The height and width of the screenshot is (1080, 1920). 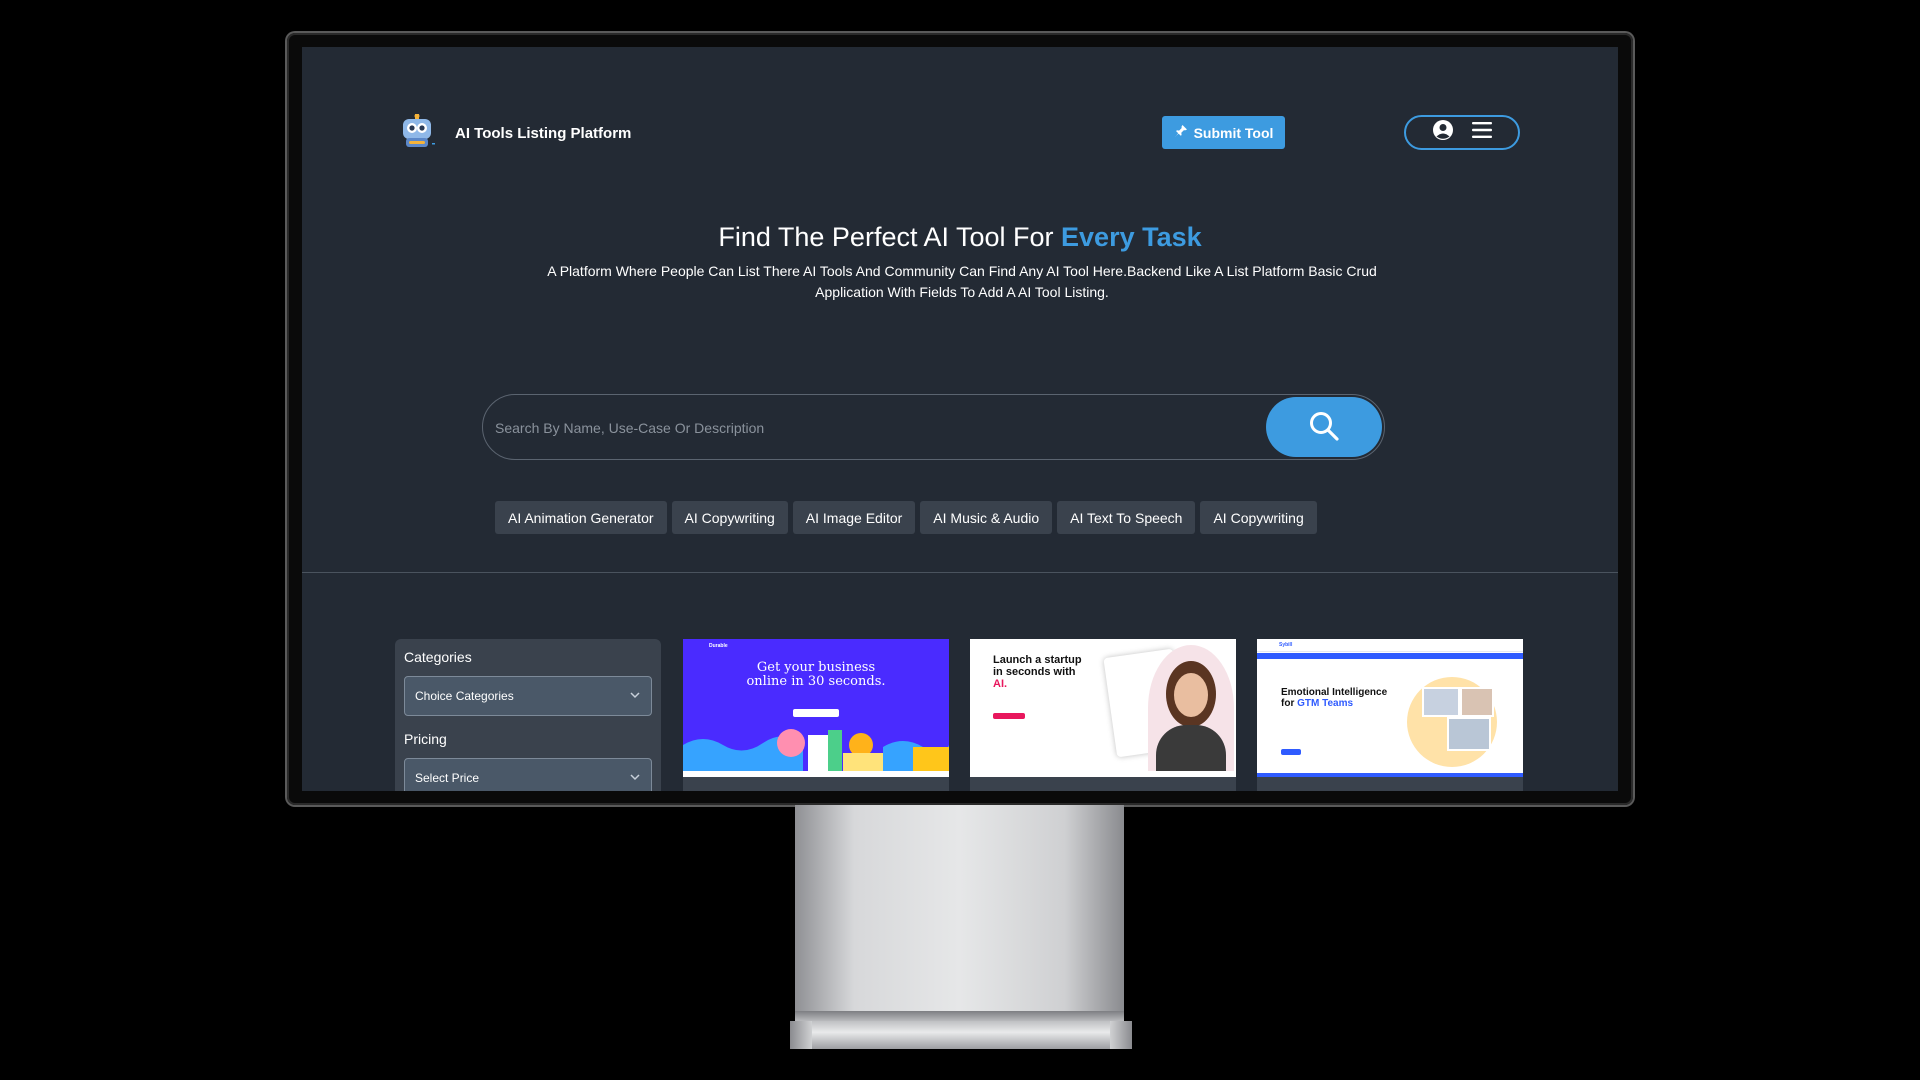 I want to click on sybill-heading: Emotional Intelligence for GTM Teams, so click(x=1334, y=698).